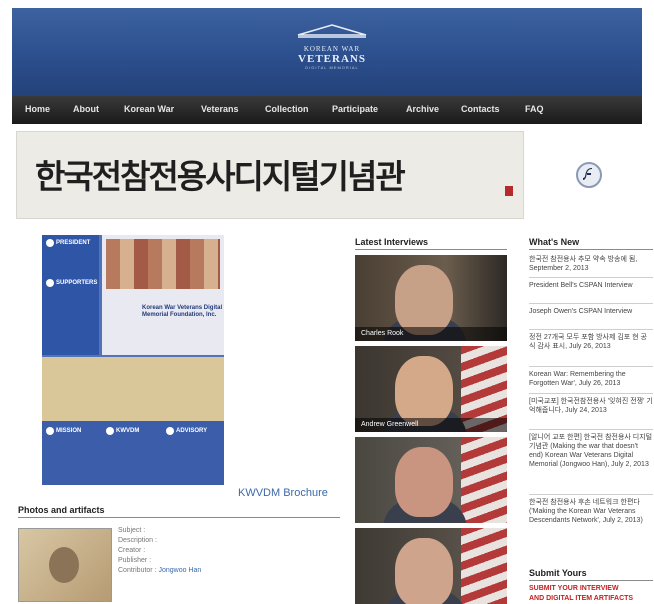  Describe the element at coordinates (192, 431) in the screenshot. I see `brochure-label-advisory: ADVISORY` at that location.